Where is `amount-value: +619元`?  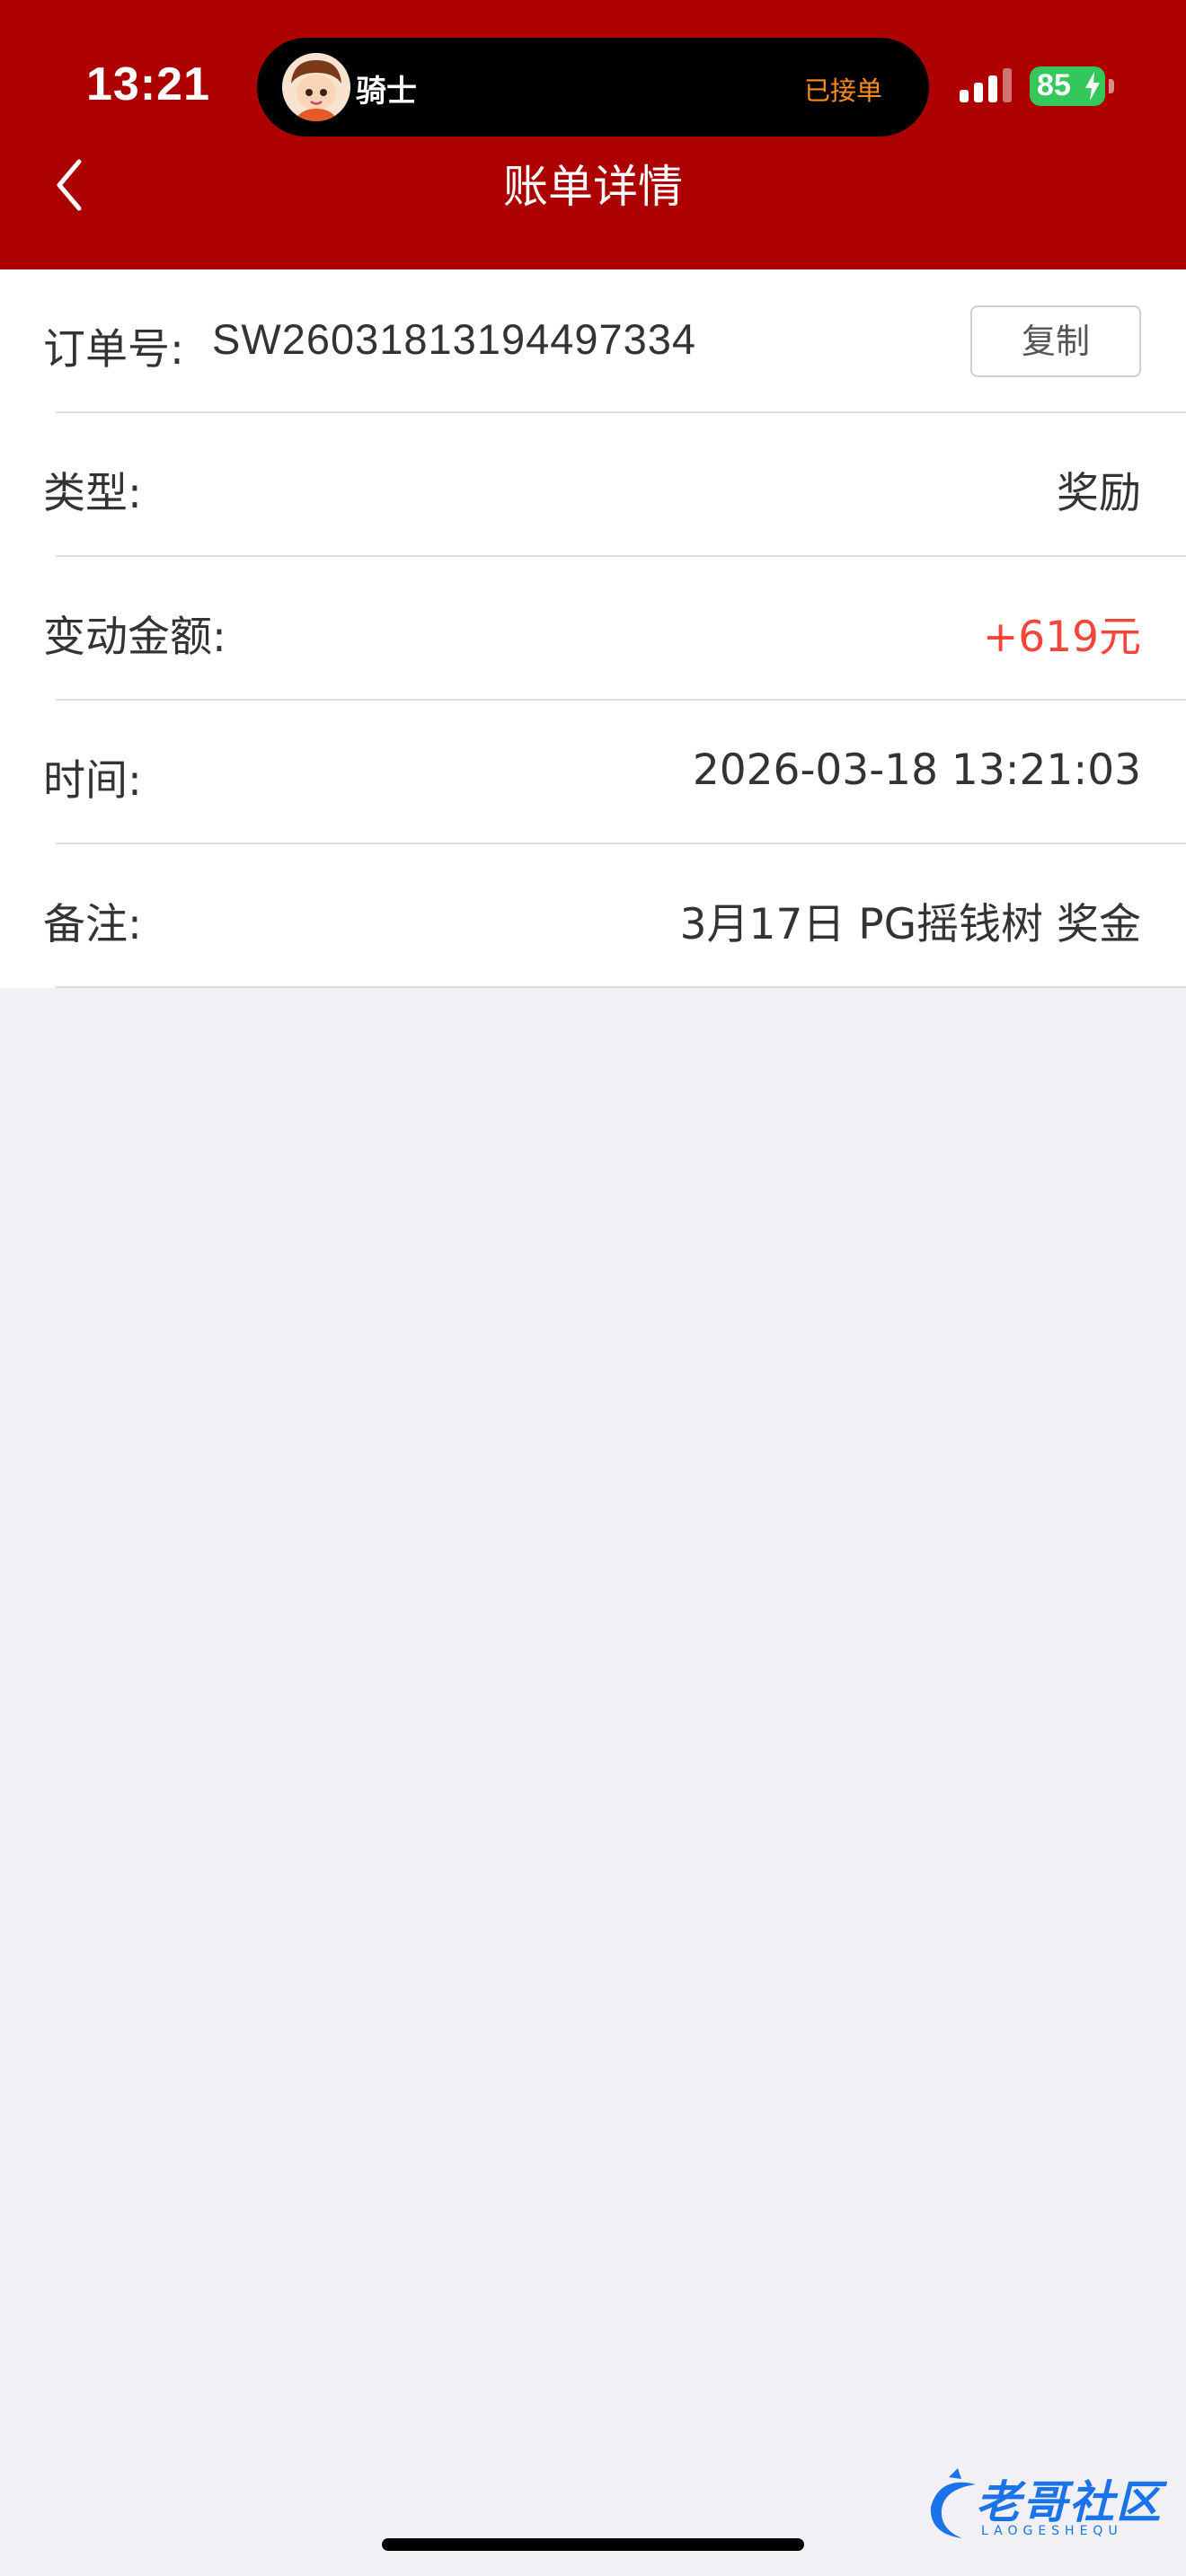
amount-value: +619元 is located at coordinates (1061, 637).